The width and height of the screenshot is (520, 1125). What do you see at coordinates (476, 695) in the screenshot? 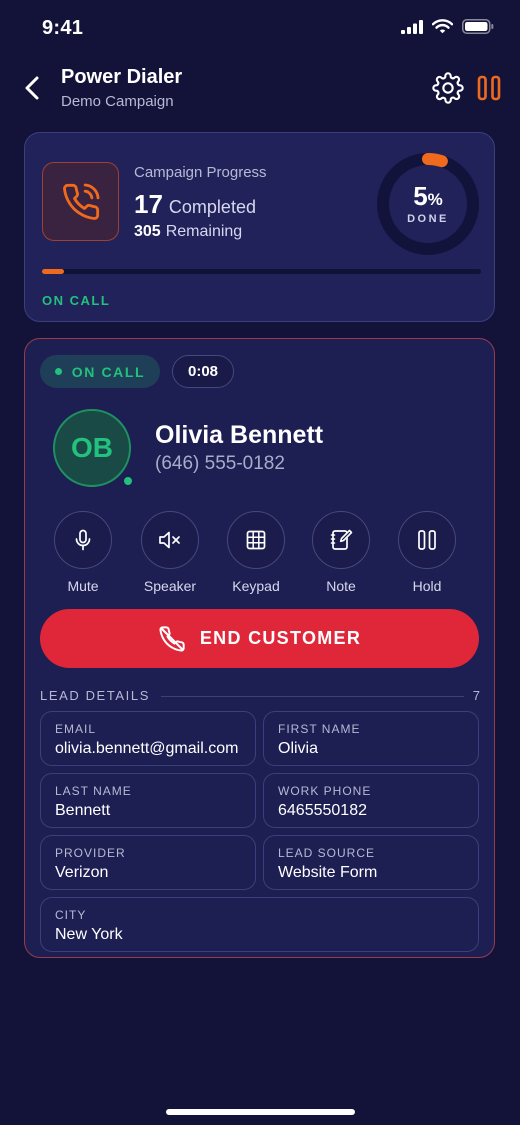
I see `lead-details-count: 7` at bounding box center [476, 695].